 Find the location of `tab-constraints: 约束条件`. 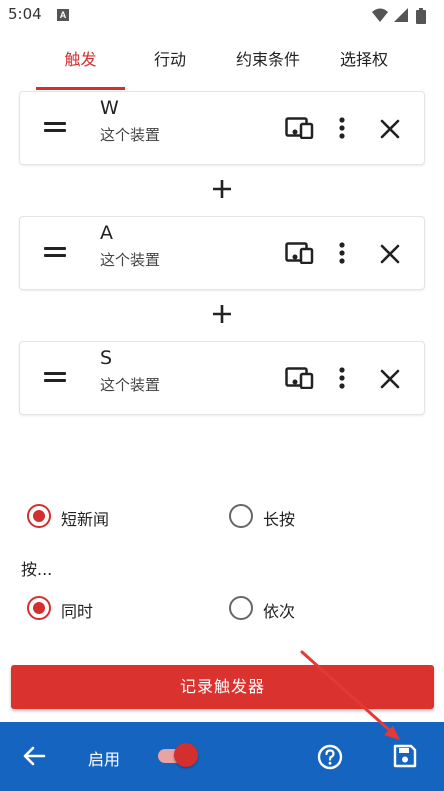

tab-constraints: 约束条件 is located at coordinates (268, 61).